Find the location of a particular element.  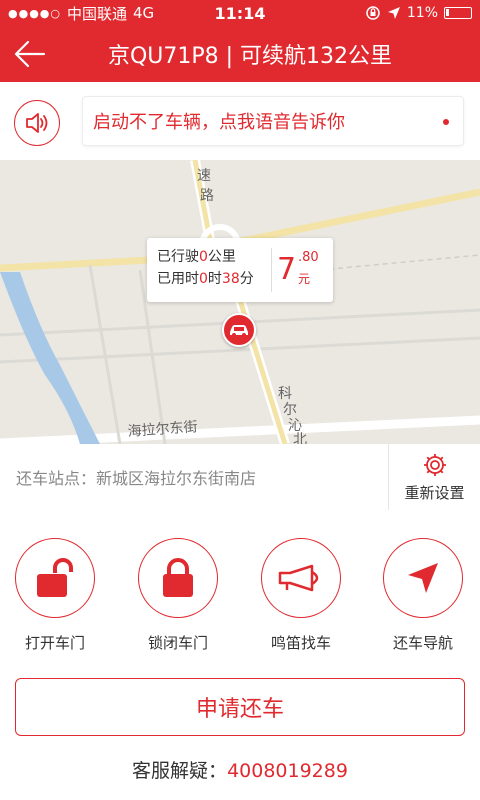

unlock-icon is located at coordinates (55, 577).